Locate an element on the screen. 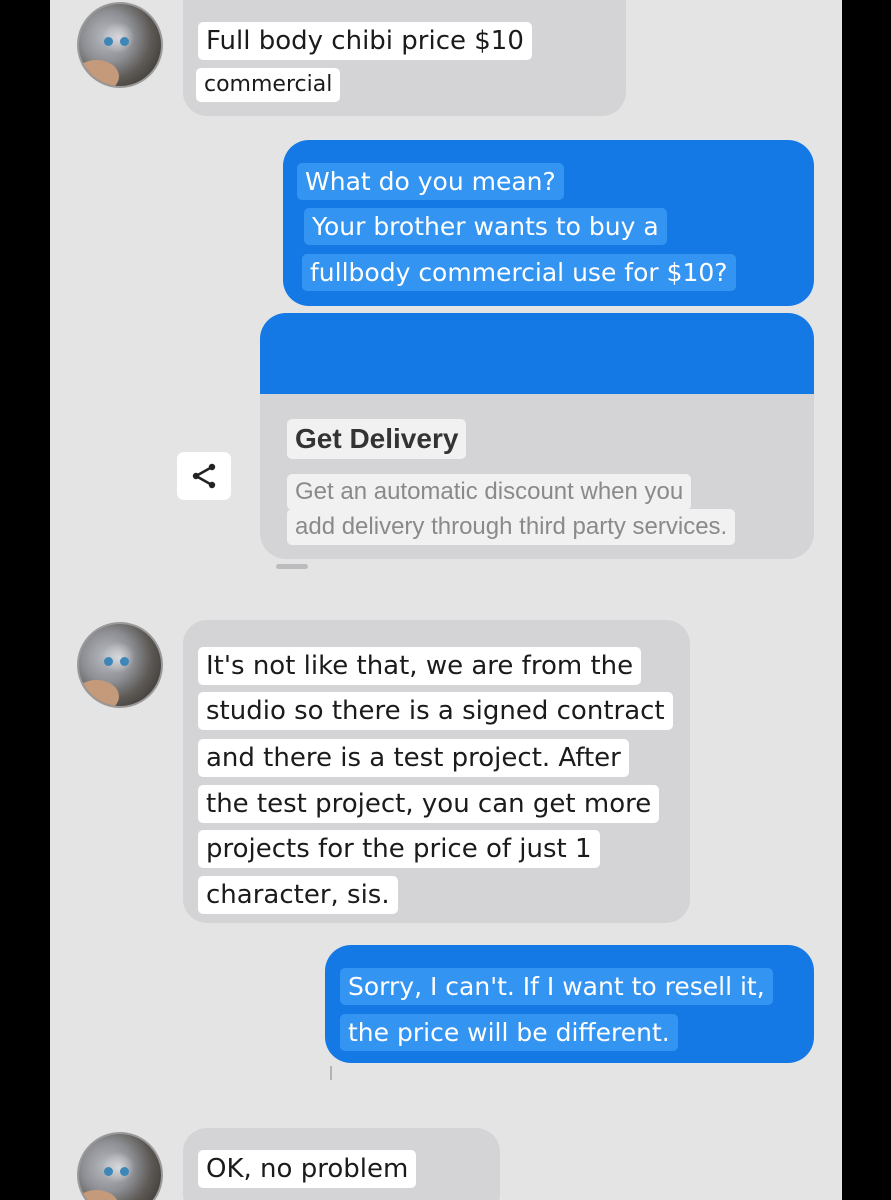 Image resolution: width=891 pixels, height=1200 pixels. share-icon is located at coordinates (204, 476).